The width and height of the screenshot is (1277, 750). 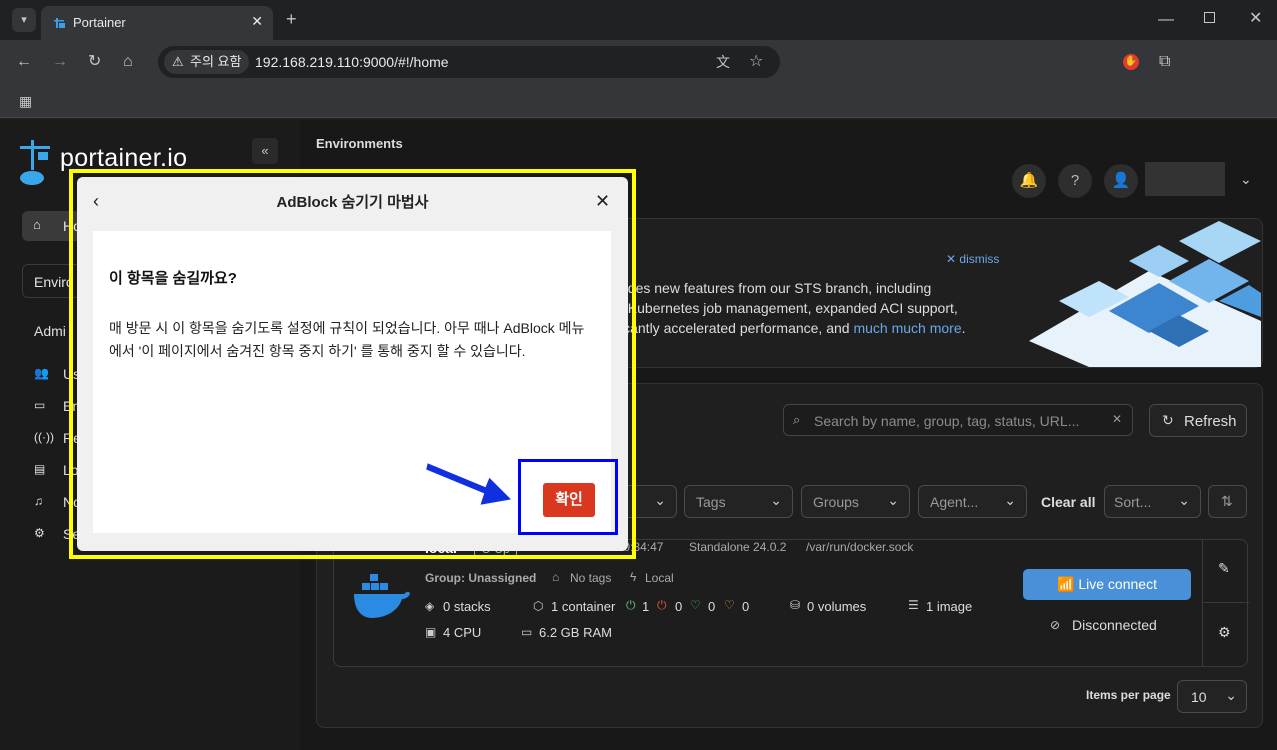 I want to click on containers-count: 1 container, so click(x=583, y=606).